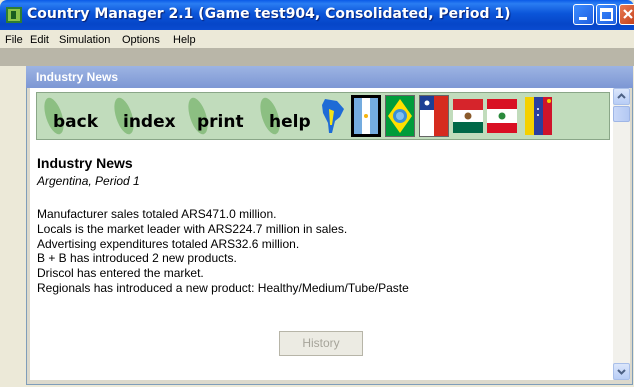 The height and width of the screenshot is (387, 634). Describe the element at coordinates (88, 181) in the screenshot. I see `report-subheading: Argentina, Period 1` at that location.